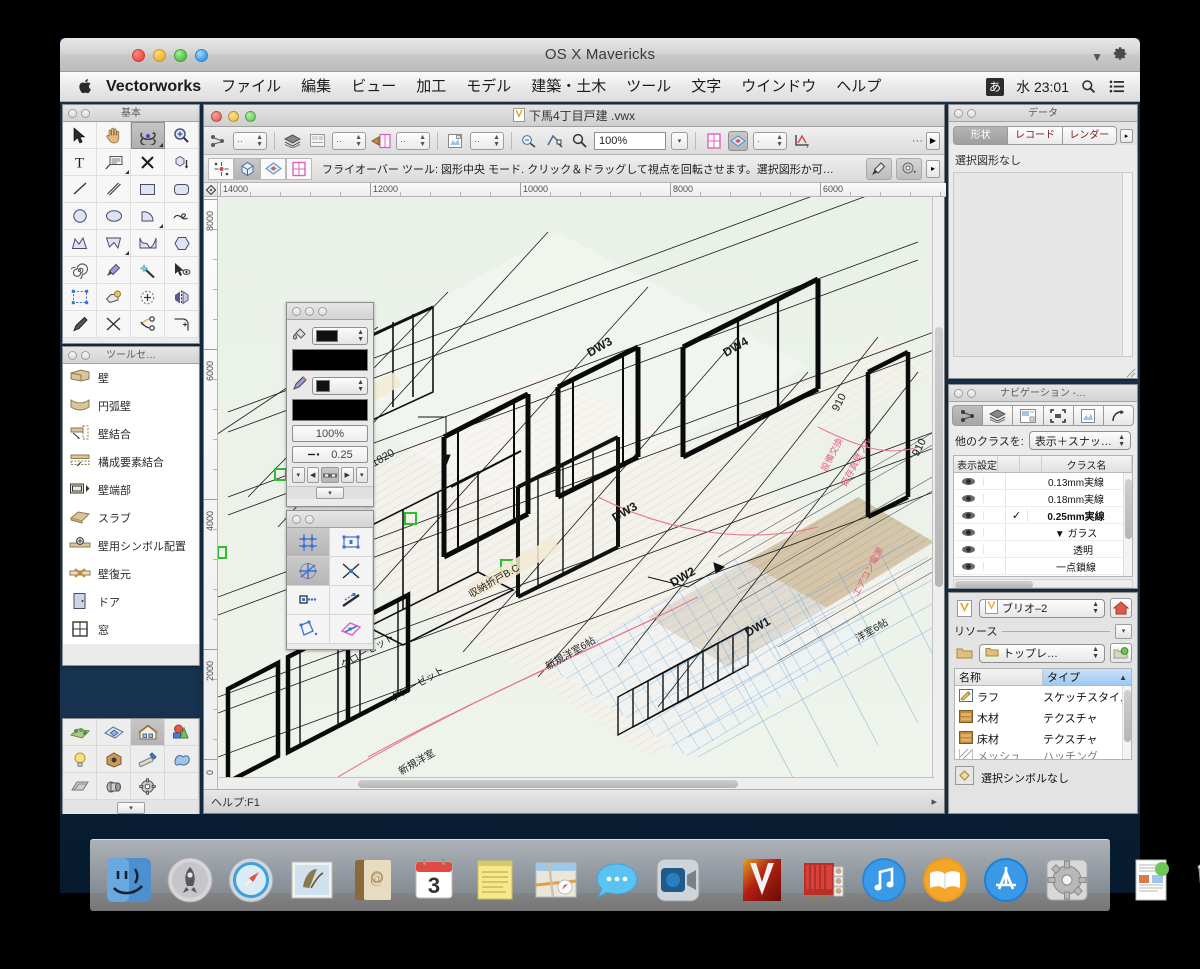 This screenshot has height=969, width=1200. I want to click on extrude-tool, so click(182, 162).